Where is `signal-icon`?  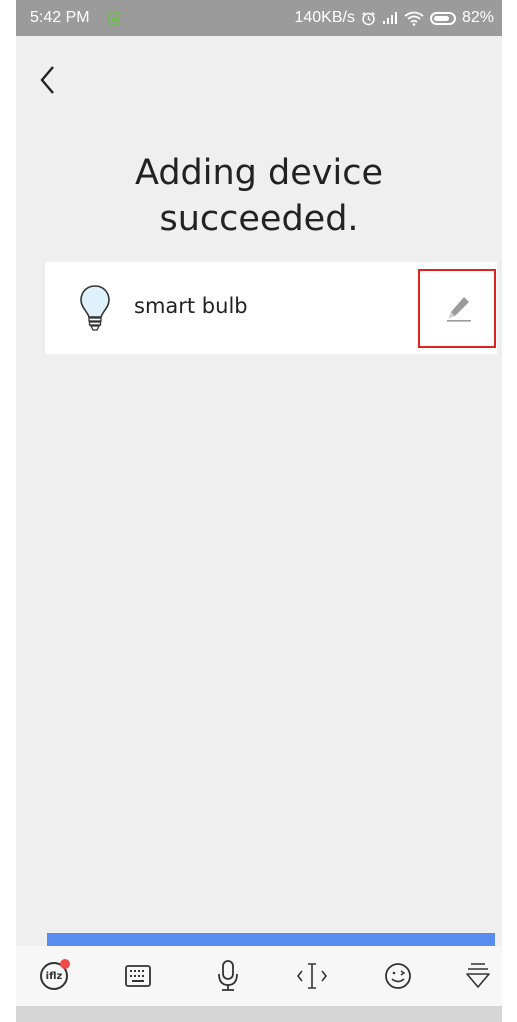
signal-icon is located at coordinates (389, 18).